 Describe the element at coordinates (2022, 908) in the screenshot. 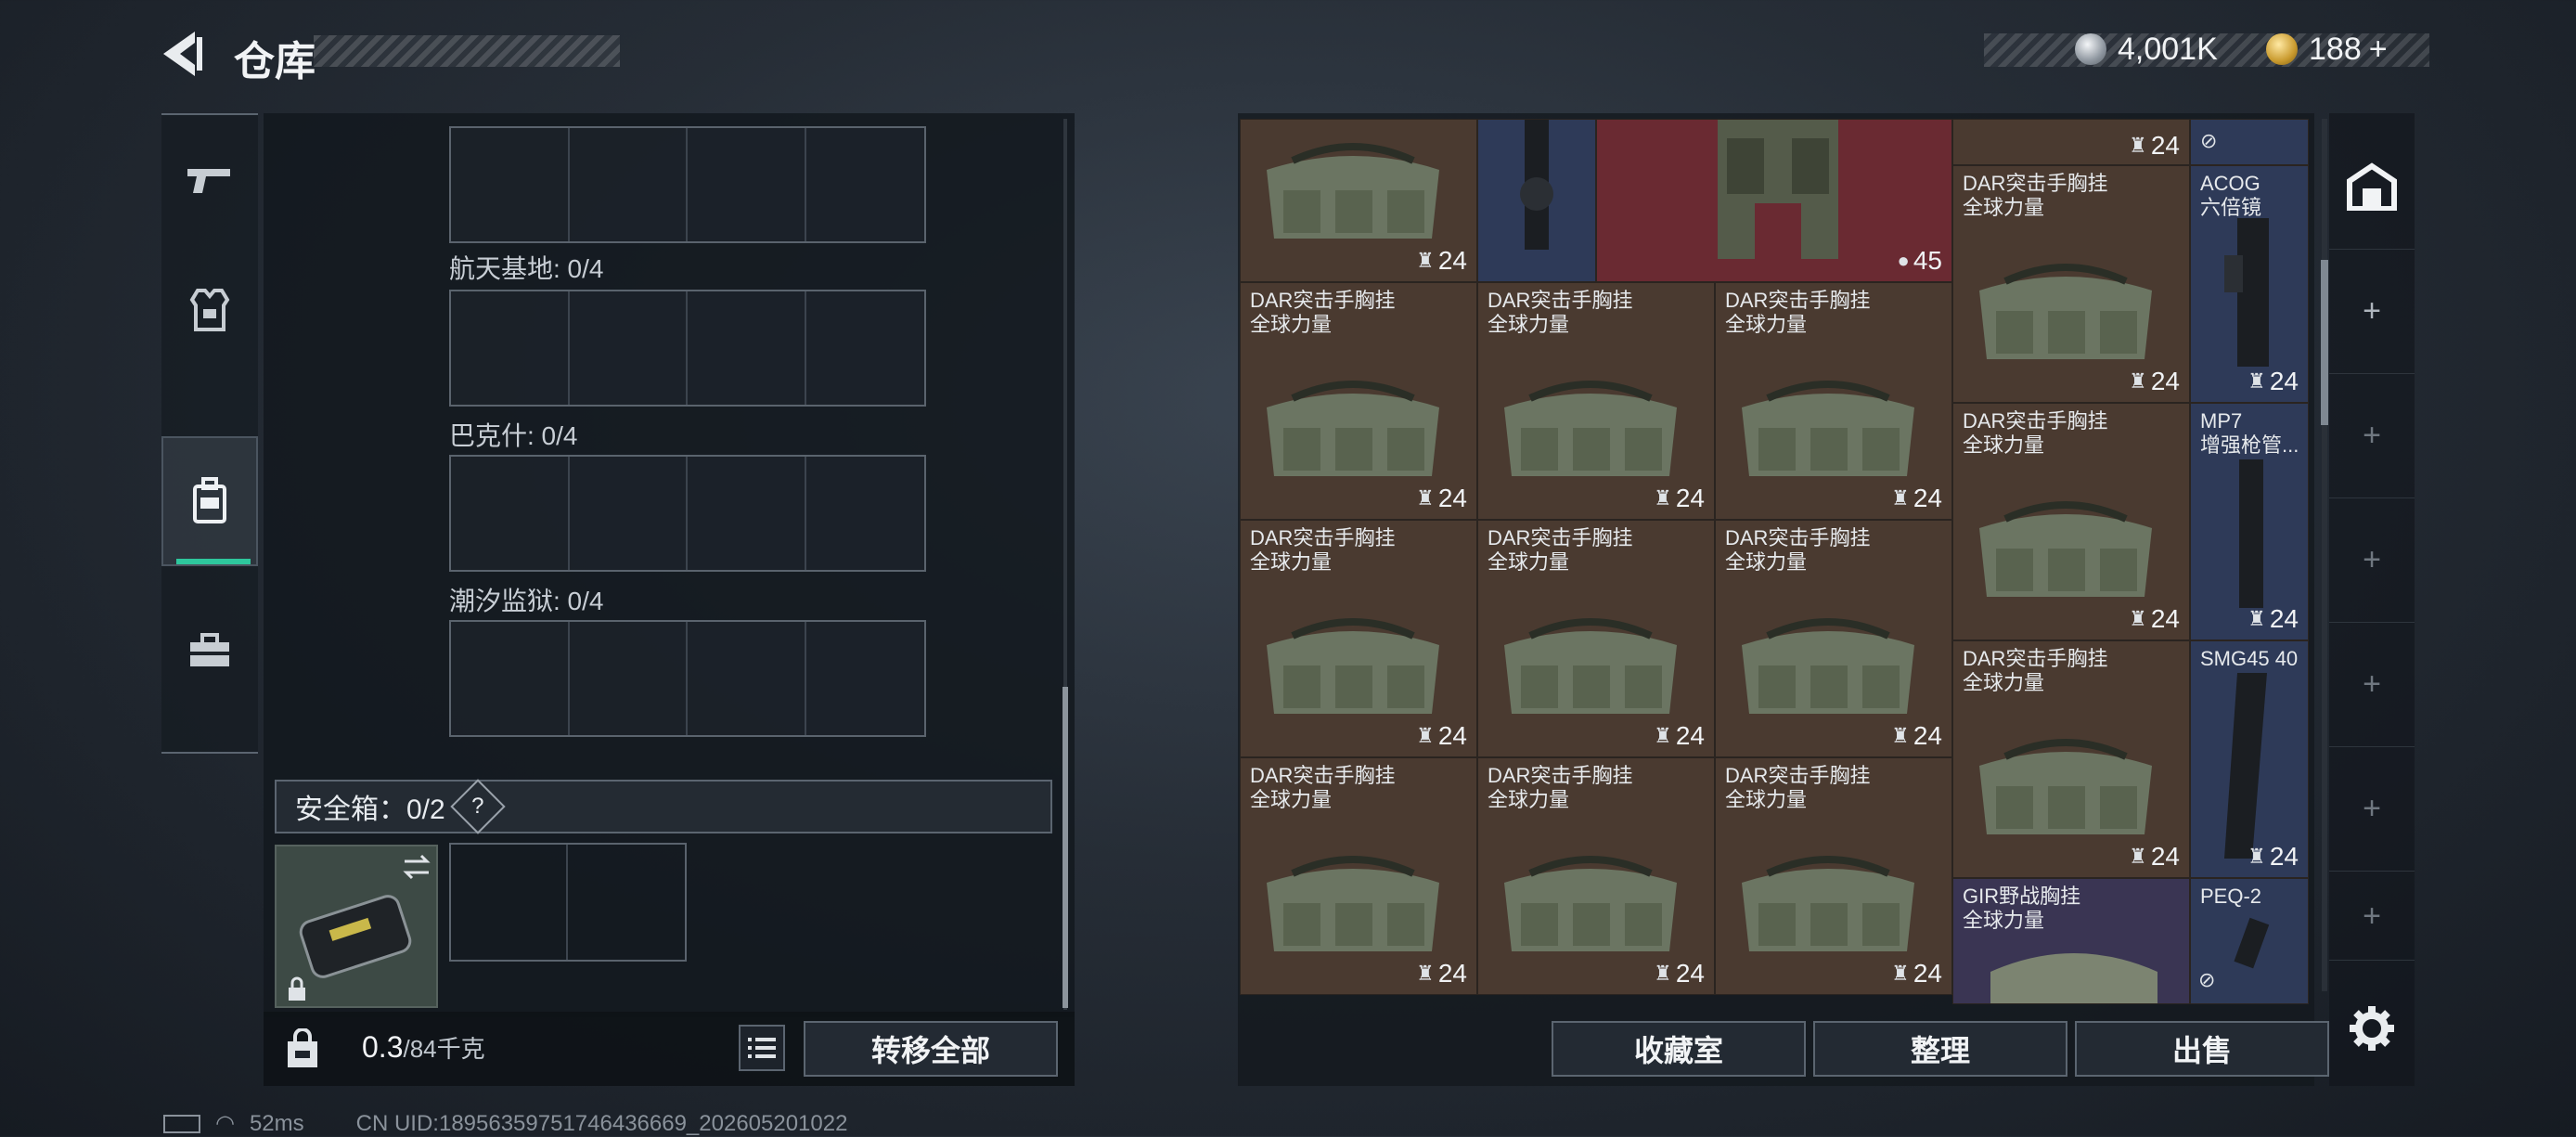

I see `item-name: GIR野战胸挂 全球力量` at that location.